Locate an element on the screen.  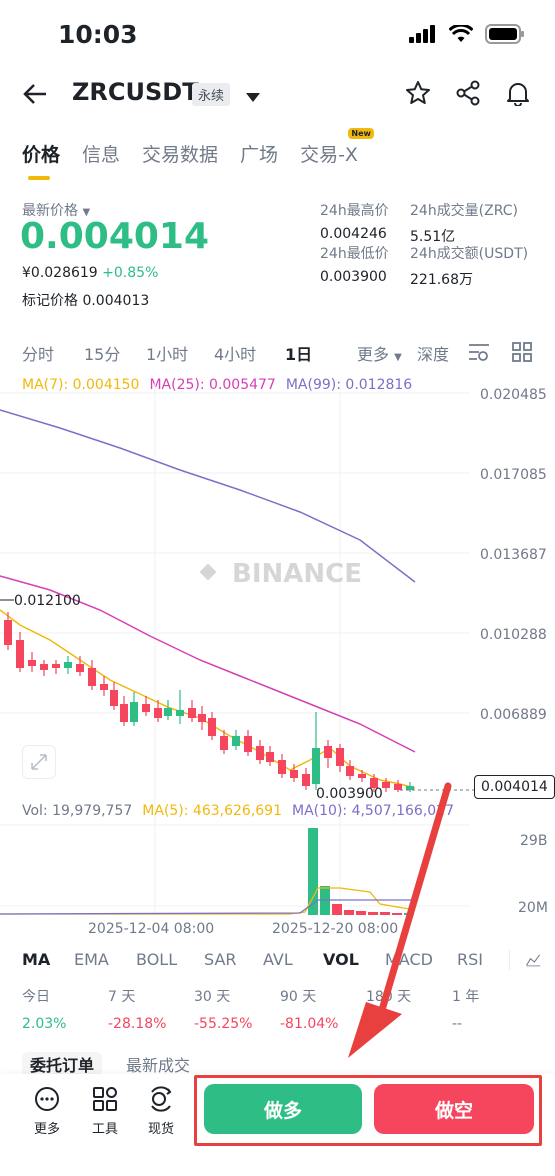
cny-value: ¥0.028619 is located at coordinates (60, 273).